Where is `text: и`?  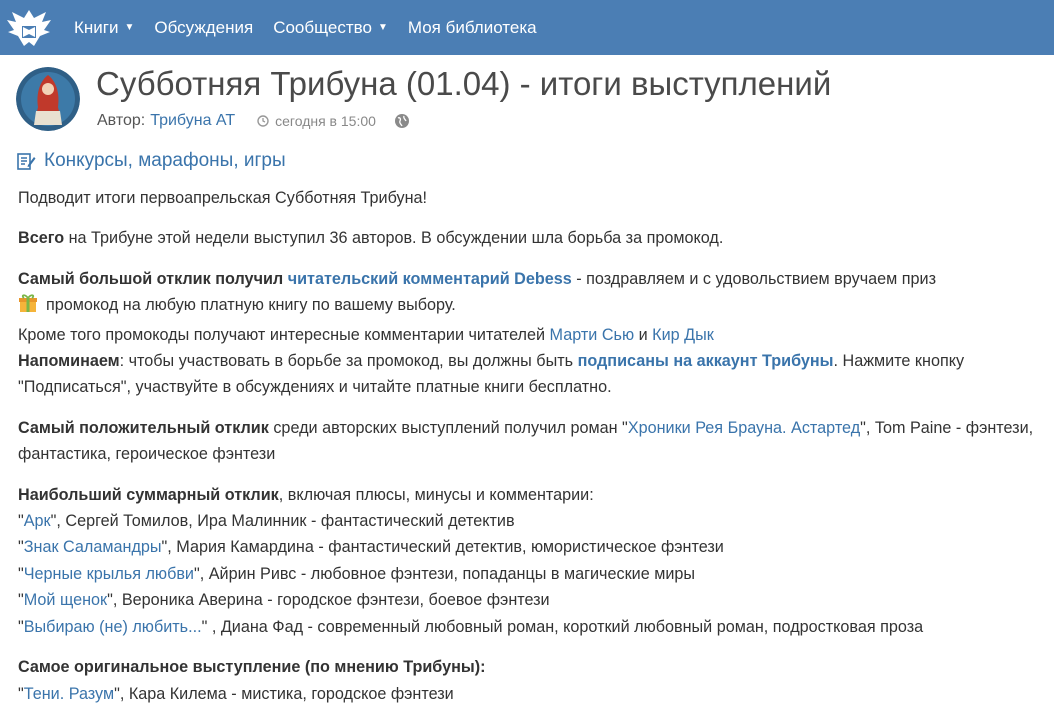
text: и is located at coordinates (643, 334).